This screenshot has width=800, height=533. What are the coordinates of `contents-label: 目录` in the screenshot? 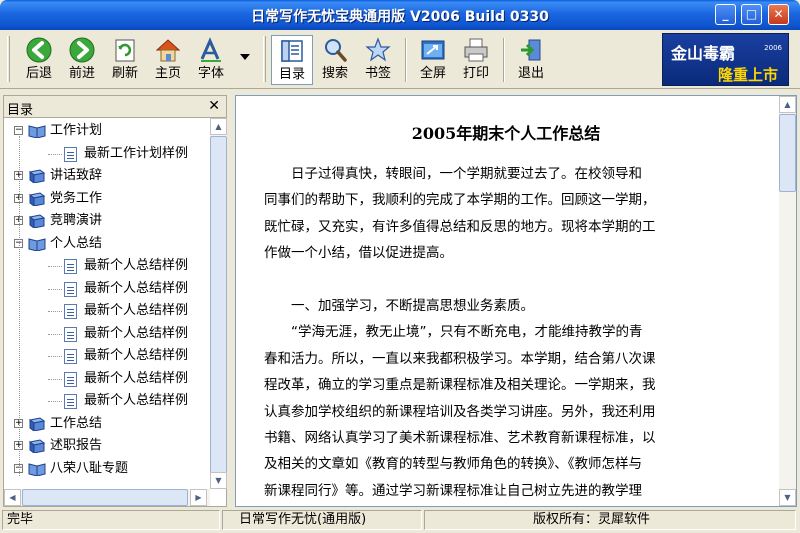 It's located at (291, 74).